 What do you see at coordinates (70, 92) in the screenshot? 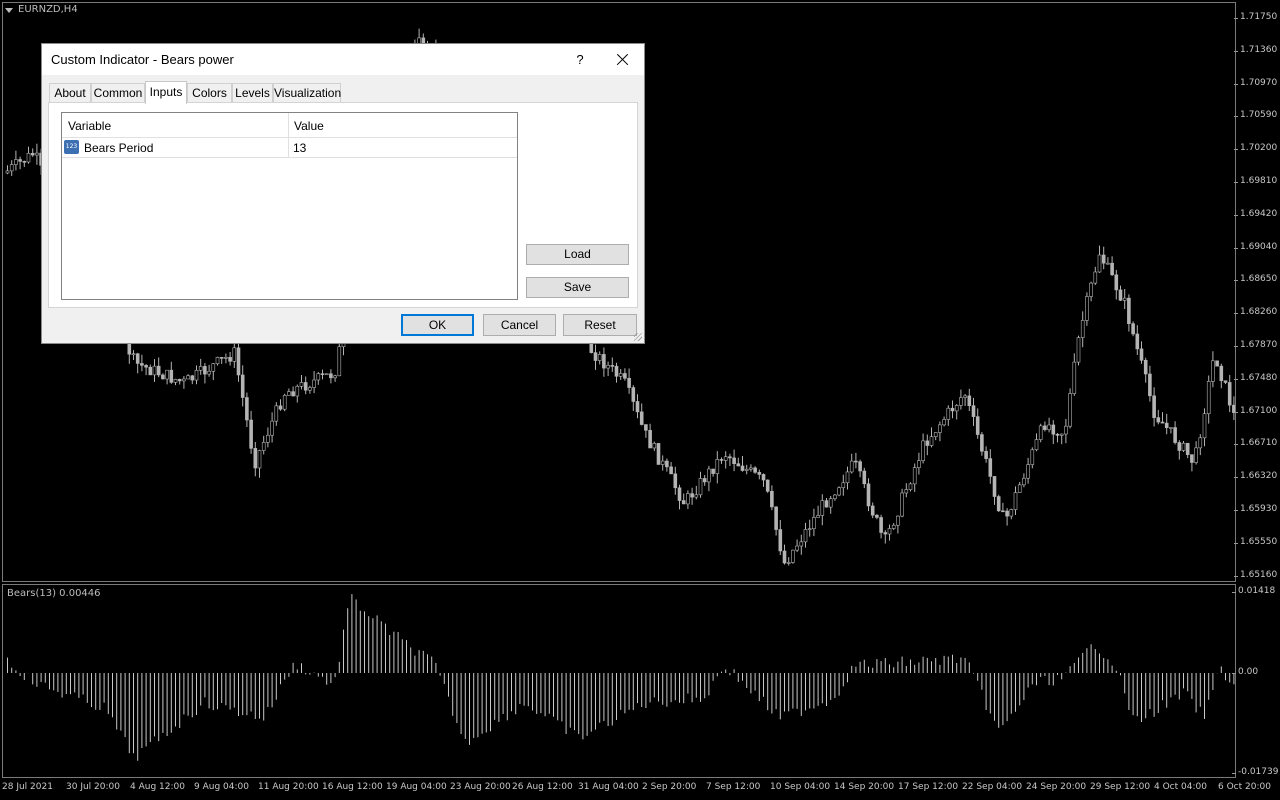
I see `tab-about: About` at bounding box center [70, 92].